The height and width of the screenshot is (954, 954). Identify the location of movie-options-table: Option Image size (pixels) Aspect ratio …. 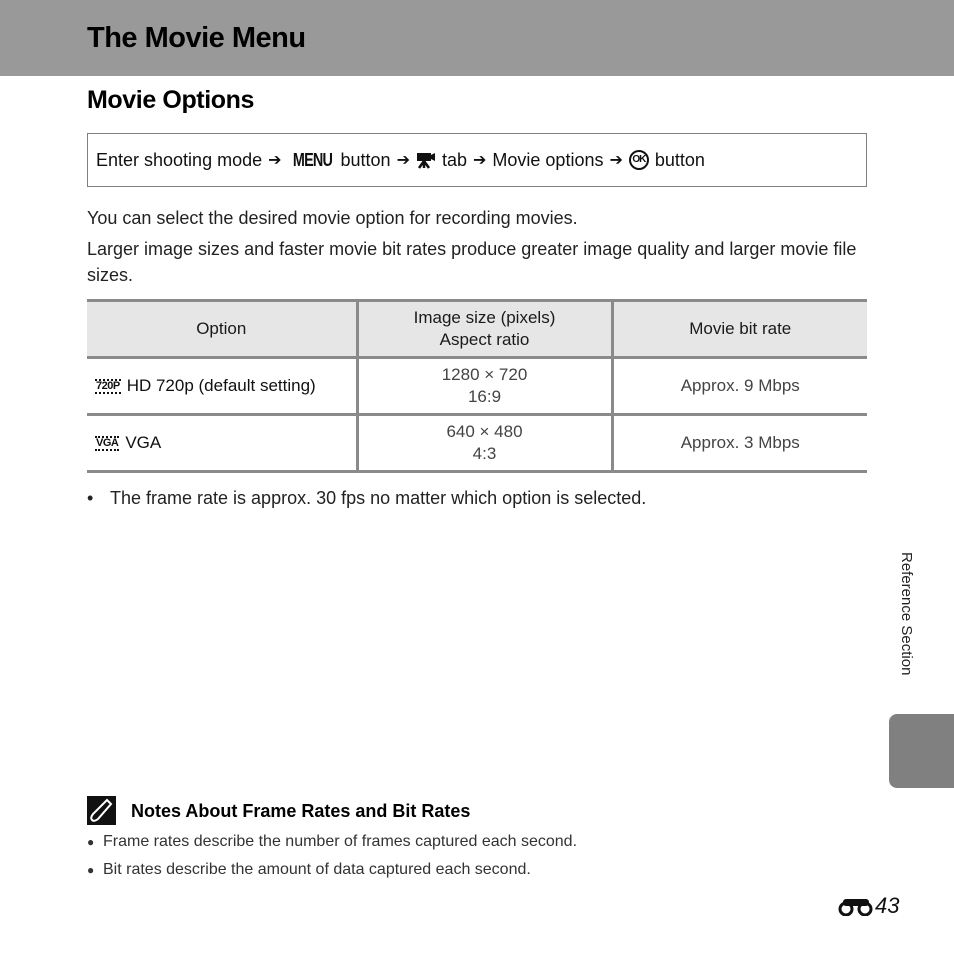
(477, 386).